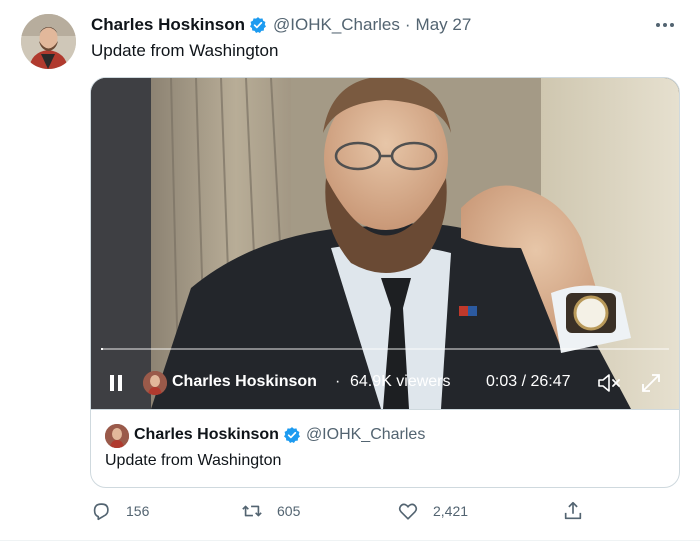  What do you see at coordinates (408, 511) in the screenshot?
I see `heart-icon` at bounding box center [408, 511].